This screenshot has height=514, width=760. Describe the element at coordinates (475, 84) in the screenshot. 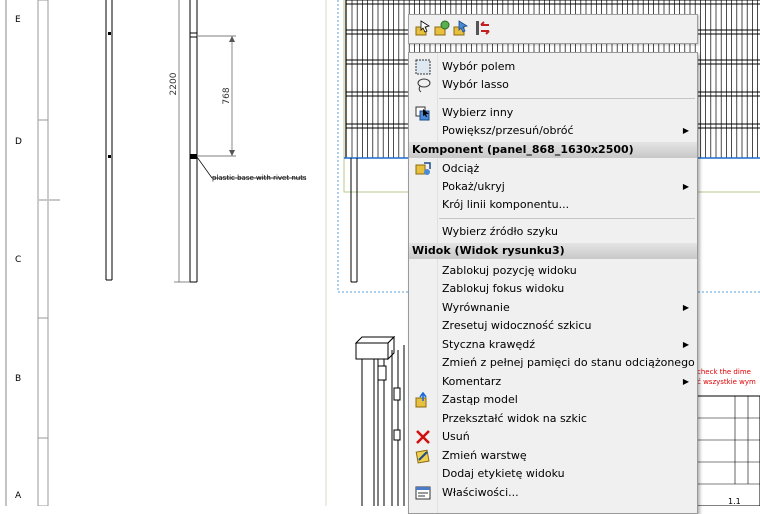

I see `menu-item-label: Wybór lasso` at that location.